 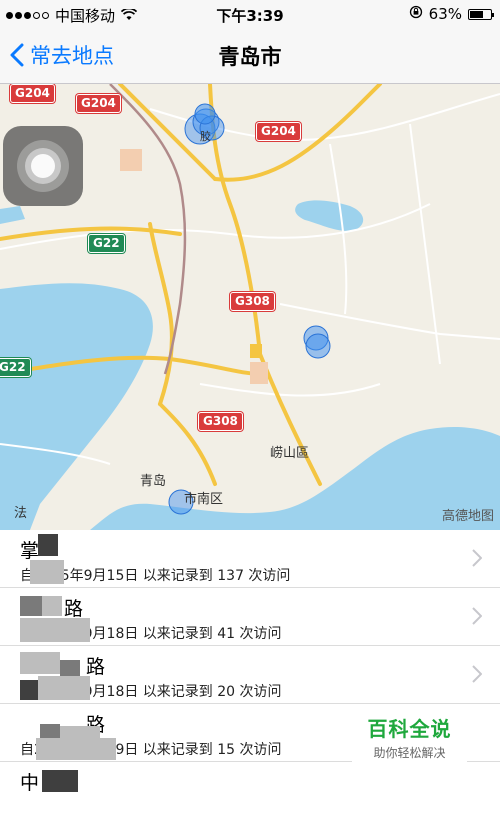 What do you see at coordinates (76, 406) in the screenshot?
I see `jiaozhou-bay` at bounding box center [76, 406].